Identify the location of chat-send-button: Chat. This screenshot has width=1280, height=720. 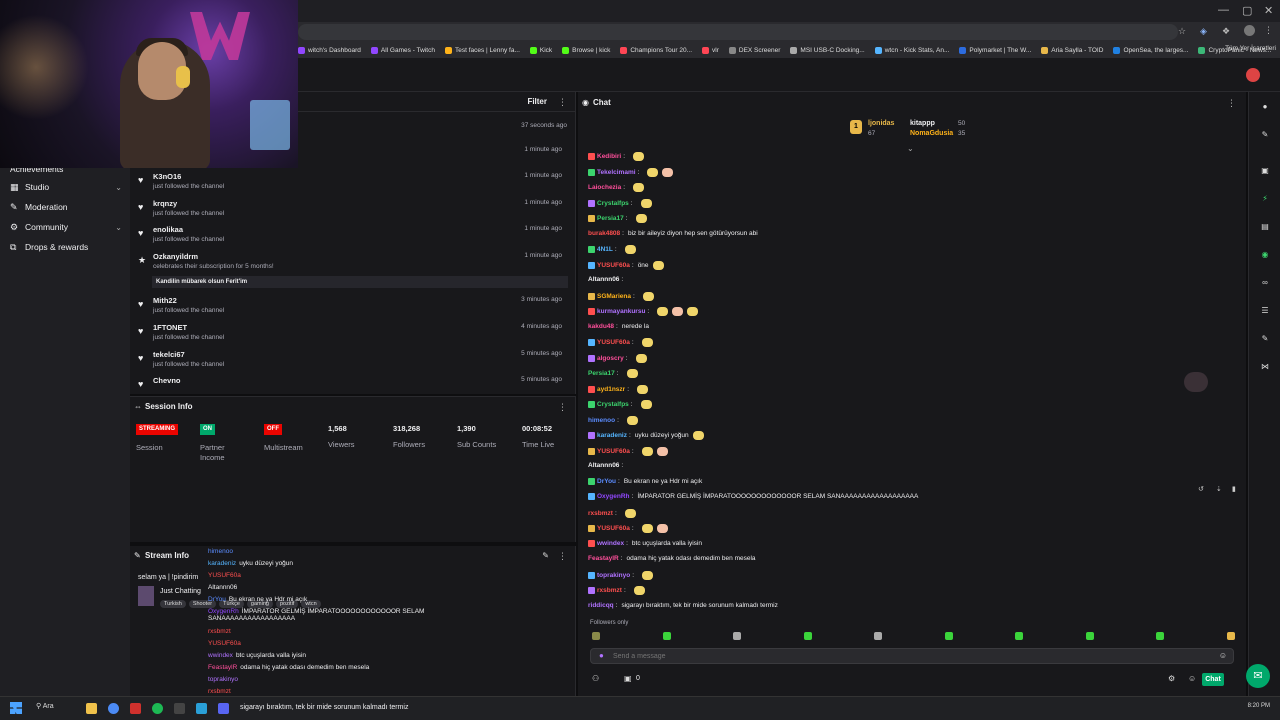
(1213, 679).